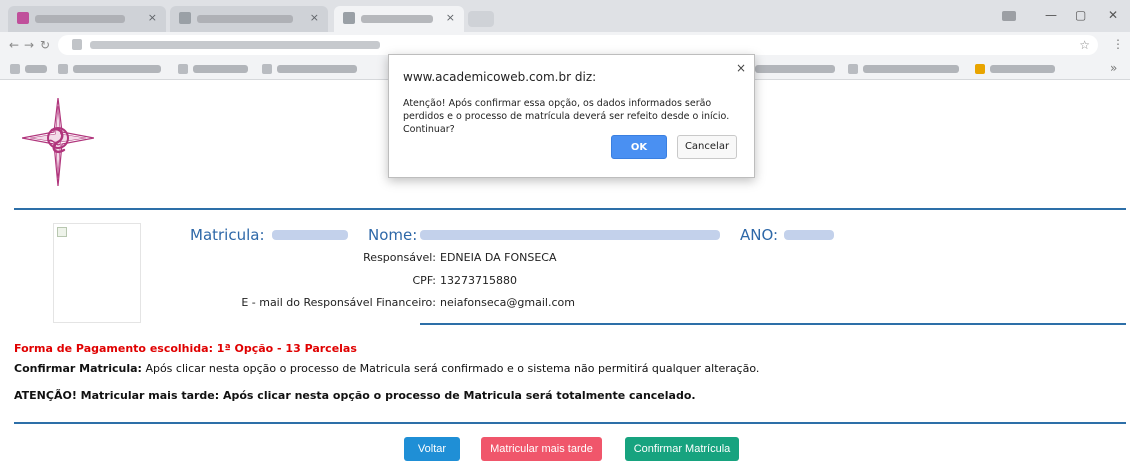  What do you see at coordinates (481, 19) in the screenshot?
I see `new-tab-button` at bounding box center [481, 19].